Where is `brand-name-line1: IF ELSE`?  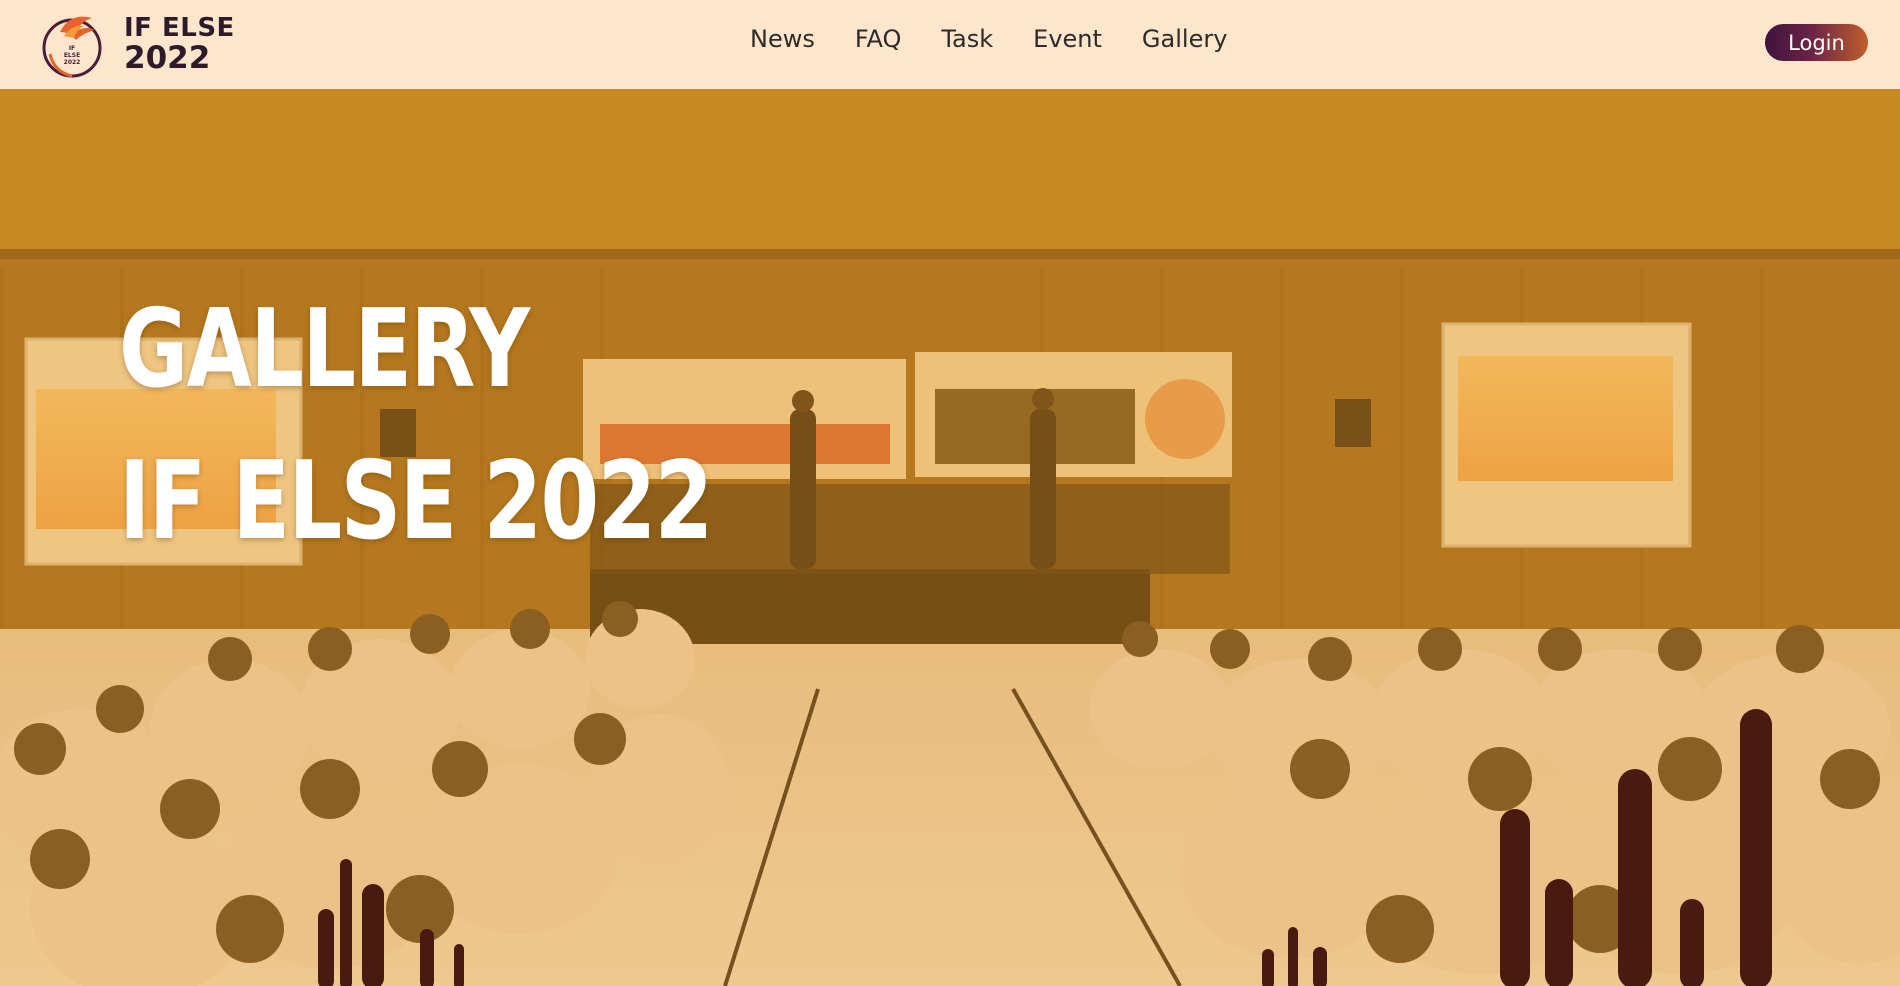
brand-name-line1: IF ELSE is located at coordinates (179, 28).